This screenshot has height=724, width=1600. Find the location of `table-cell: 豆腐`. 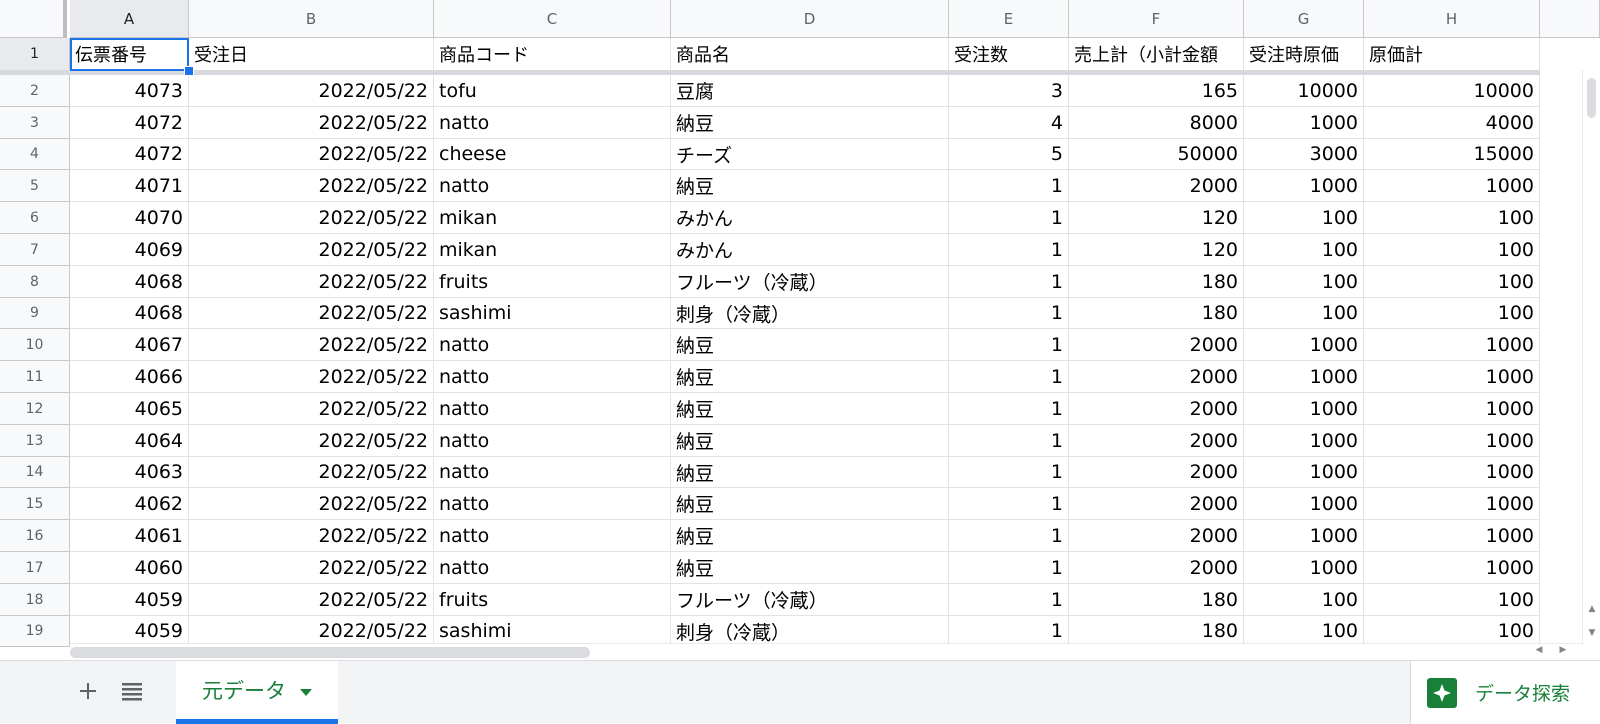

table-cell: 豆腐 is located at coordinates (810, 91).